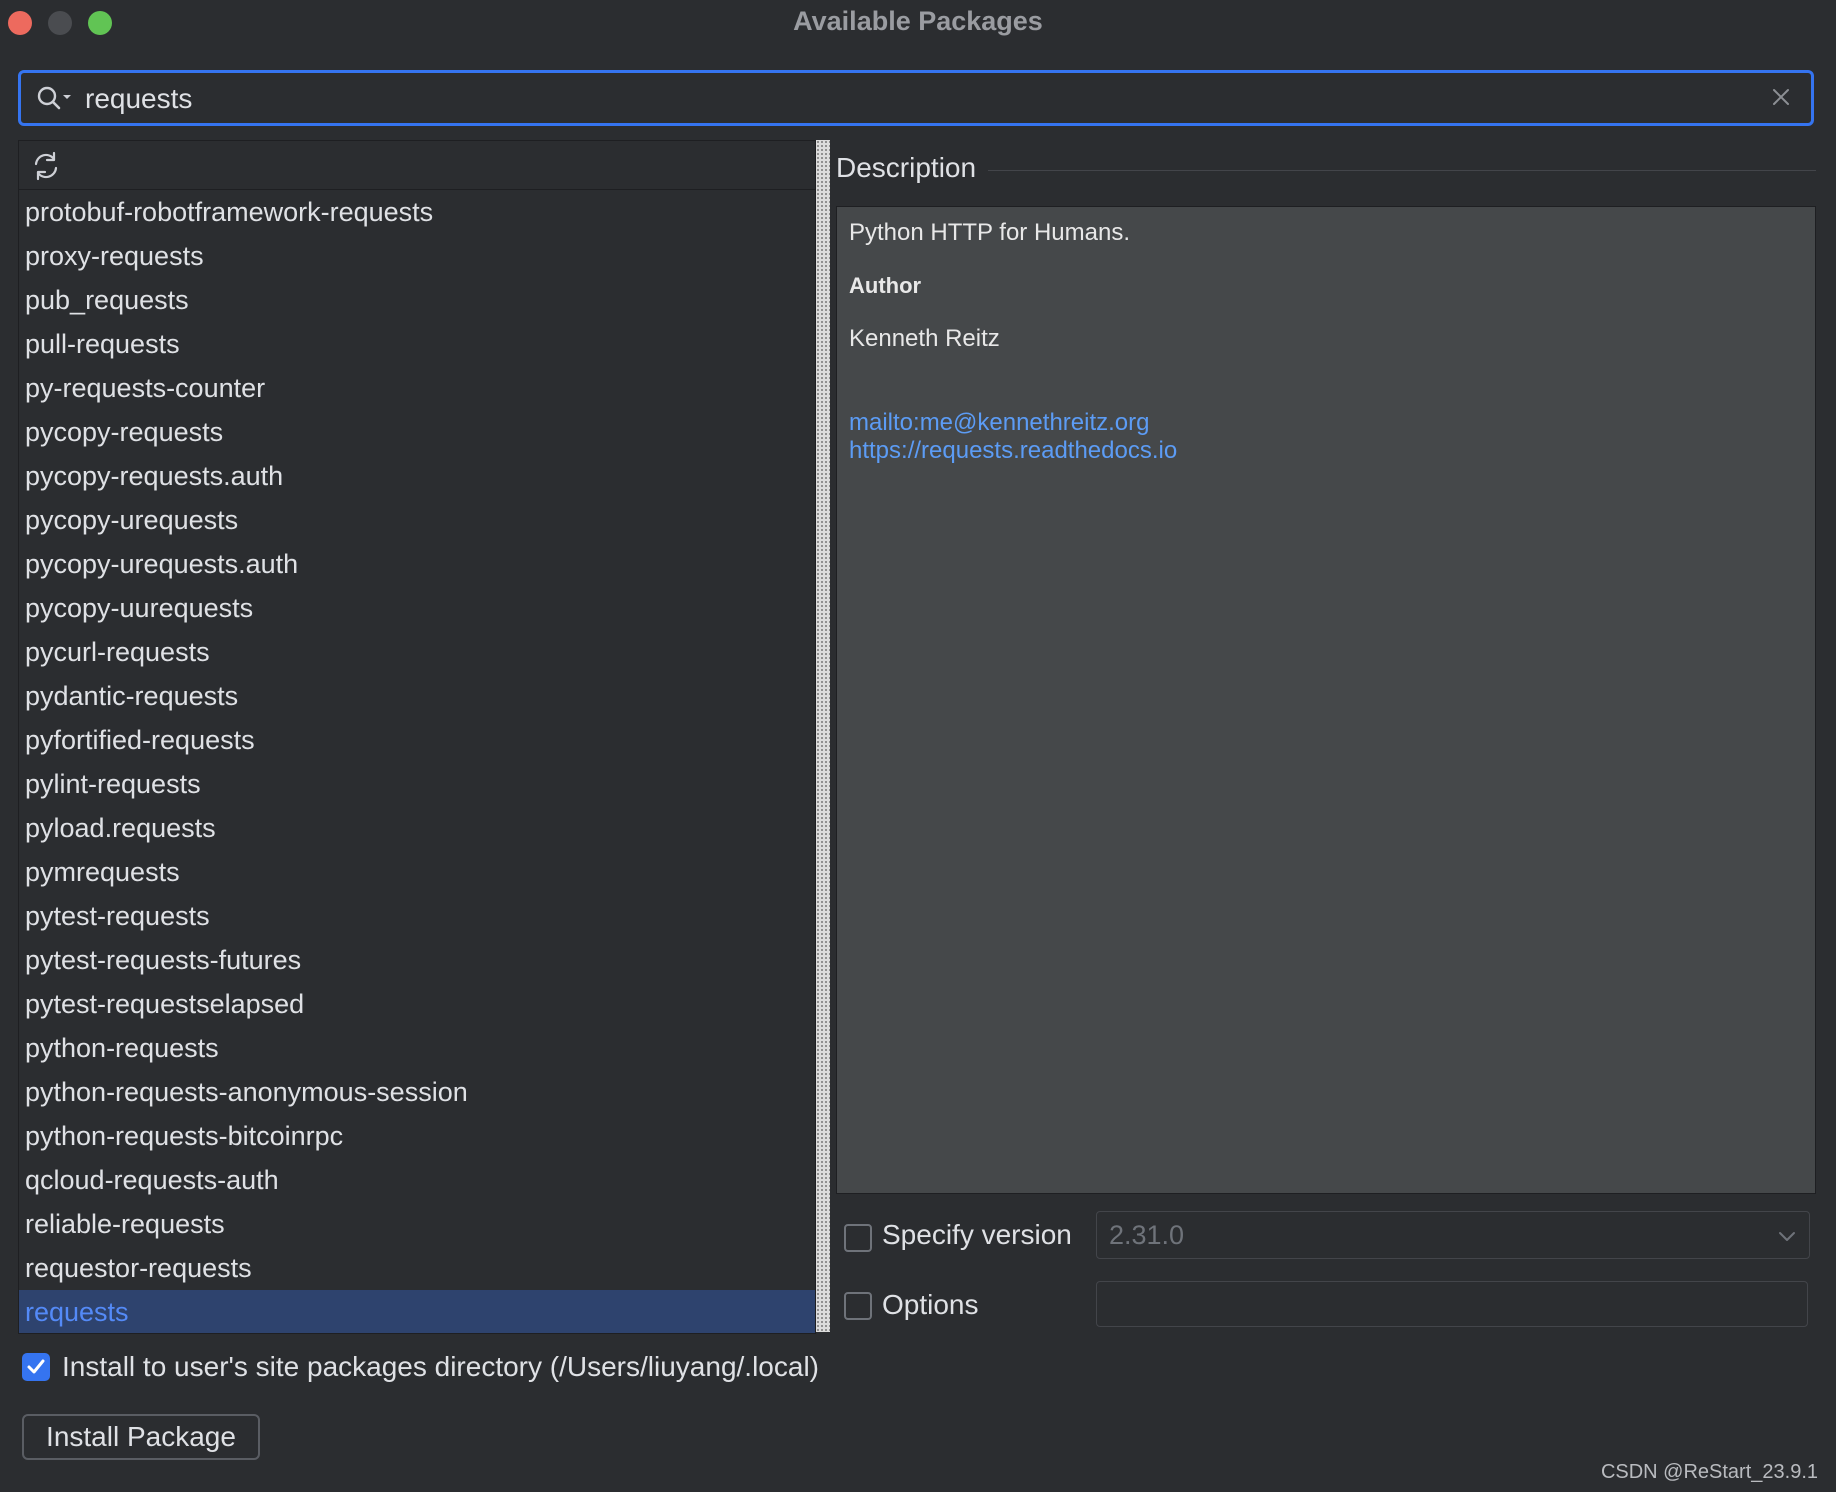  Describe the element at coordinates (999, 423) in the screenshot. I see `author-email-link: mailto:me@kennethreitz.org` at that location.